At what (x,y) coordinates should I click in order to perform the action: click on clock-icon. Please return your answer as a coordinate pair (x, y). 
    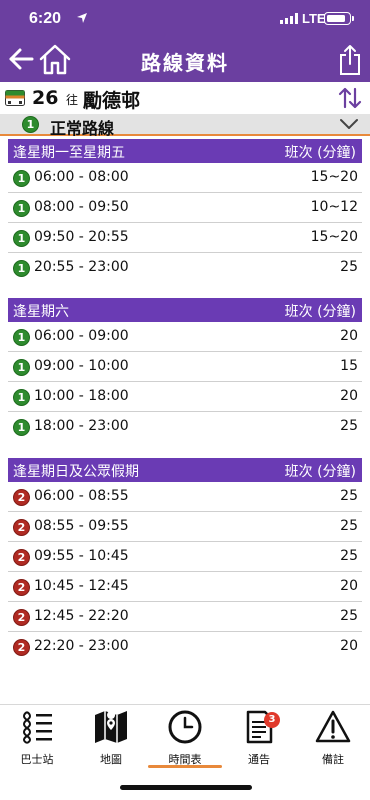
    Looking at the image, I should click on (185, 727).